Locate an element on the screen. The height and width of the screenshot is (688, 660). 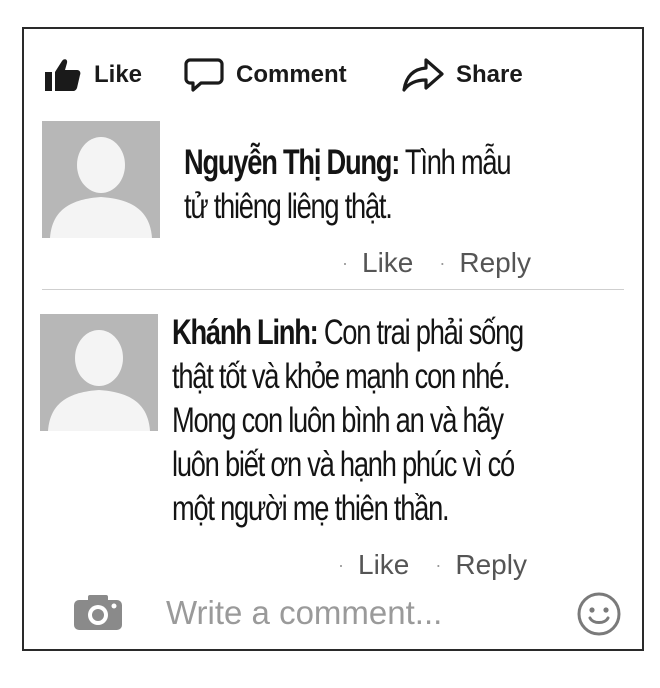
comment-text: tử thiêng liêng thật. is located at coordinates (288, 206).